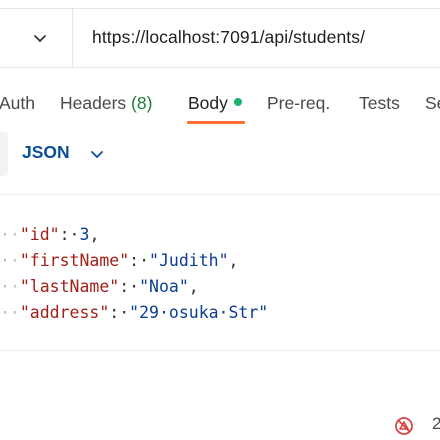 The height and width of the screenshot is (440, 440). What do you see at coordinates (4, 154) in the screenshot?
I see `body-mode-selector-edge` at bounding box center [4, 154].